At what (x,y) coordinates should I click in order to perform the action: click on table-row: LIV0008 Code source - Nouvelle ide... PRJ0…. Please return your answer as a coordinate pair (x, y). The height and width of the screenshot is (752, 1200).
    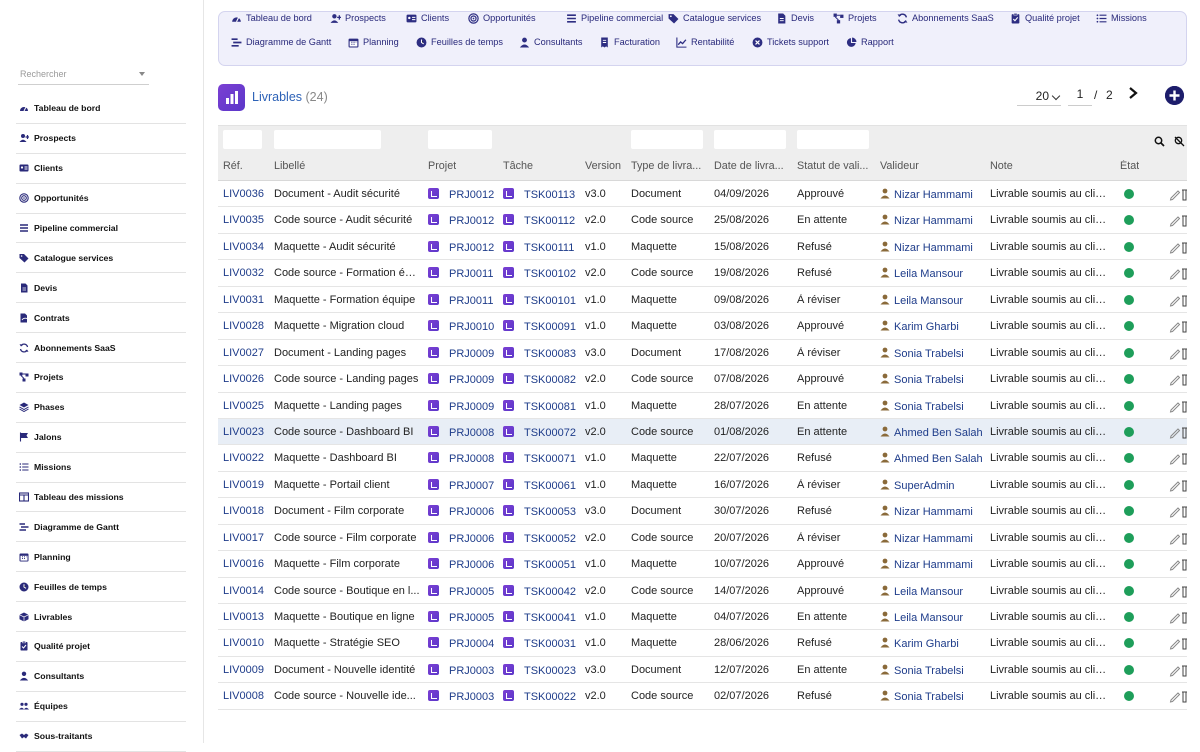
    Looking at the image, I should click on (702, 696).